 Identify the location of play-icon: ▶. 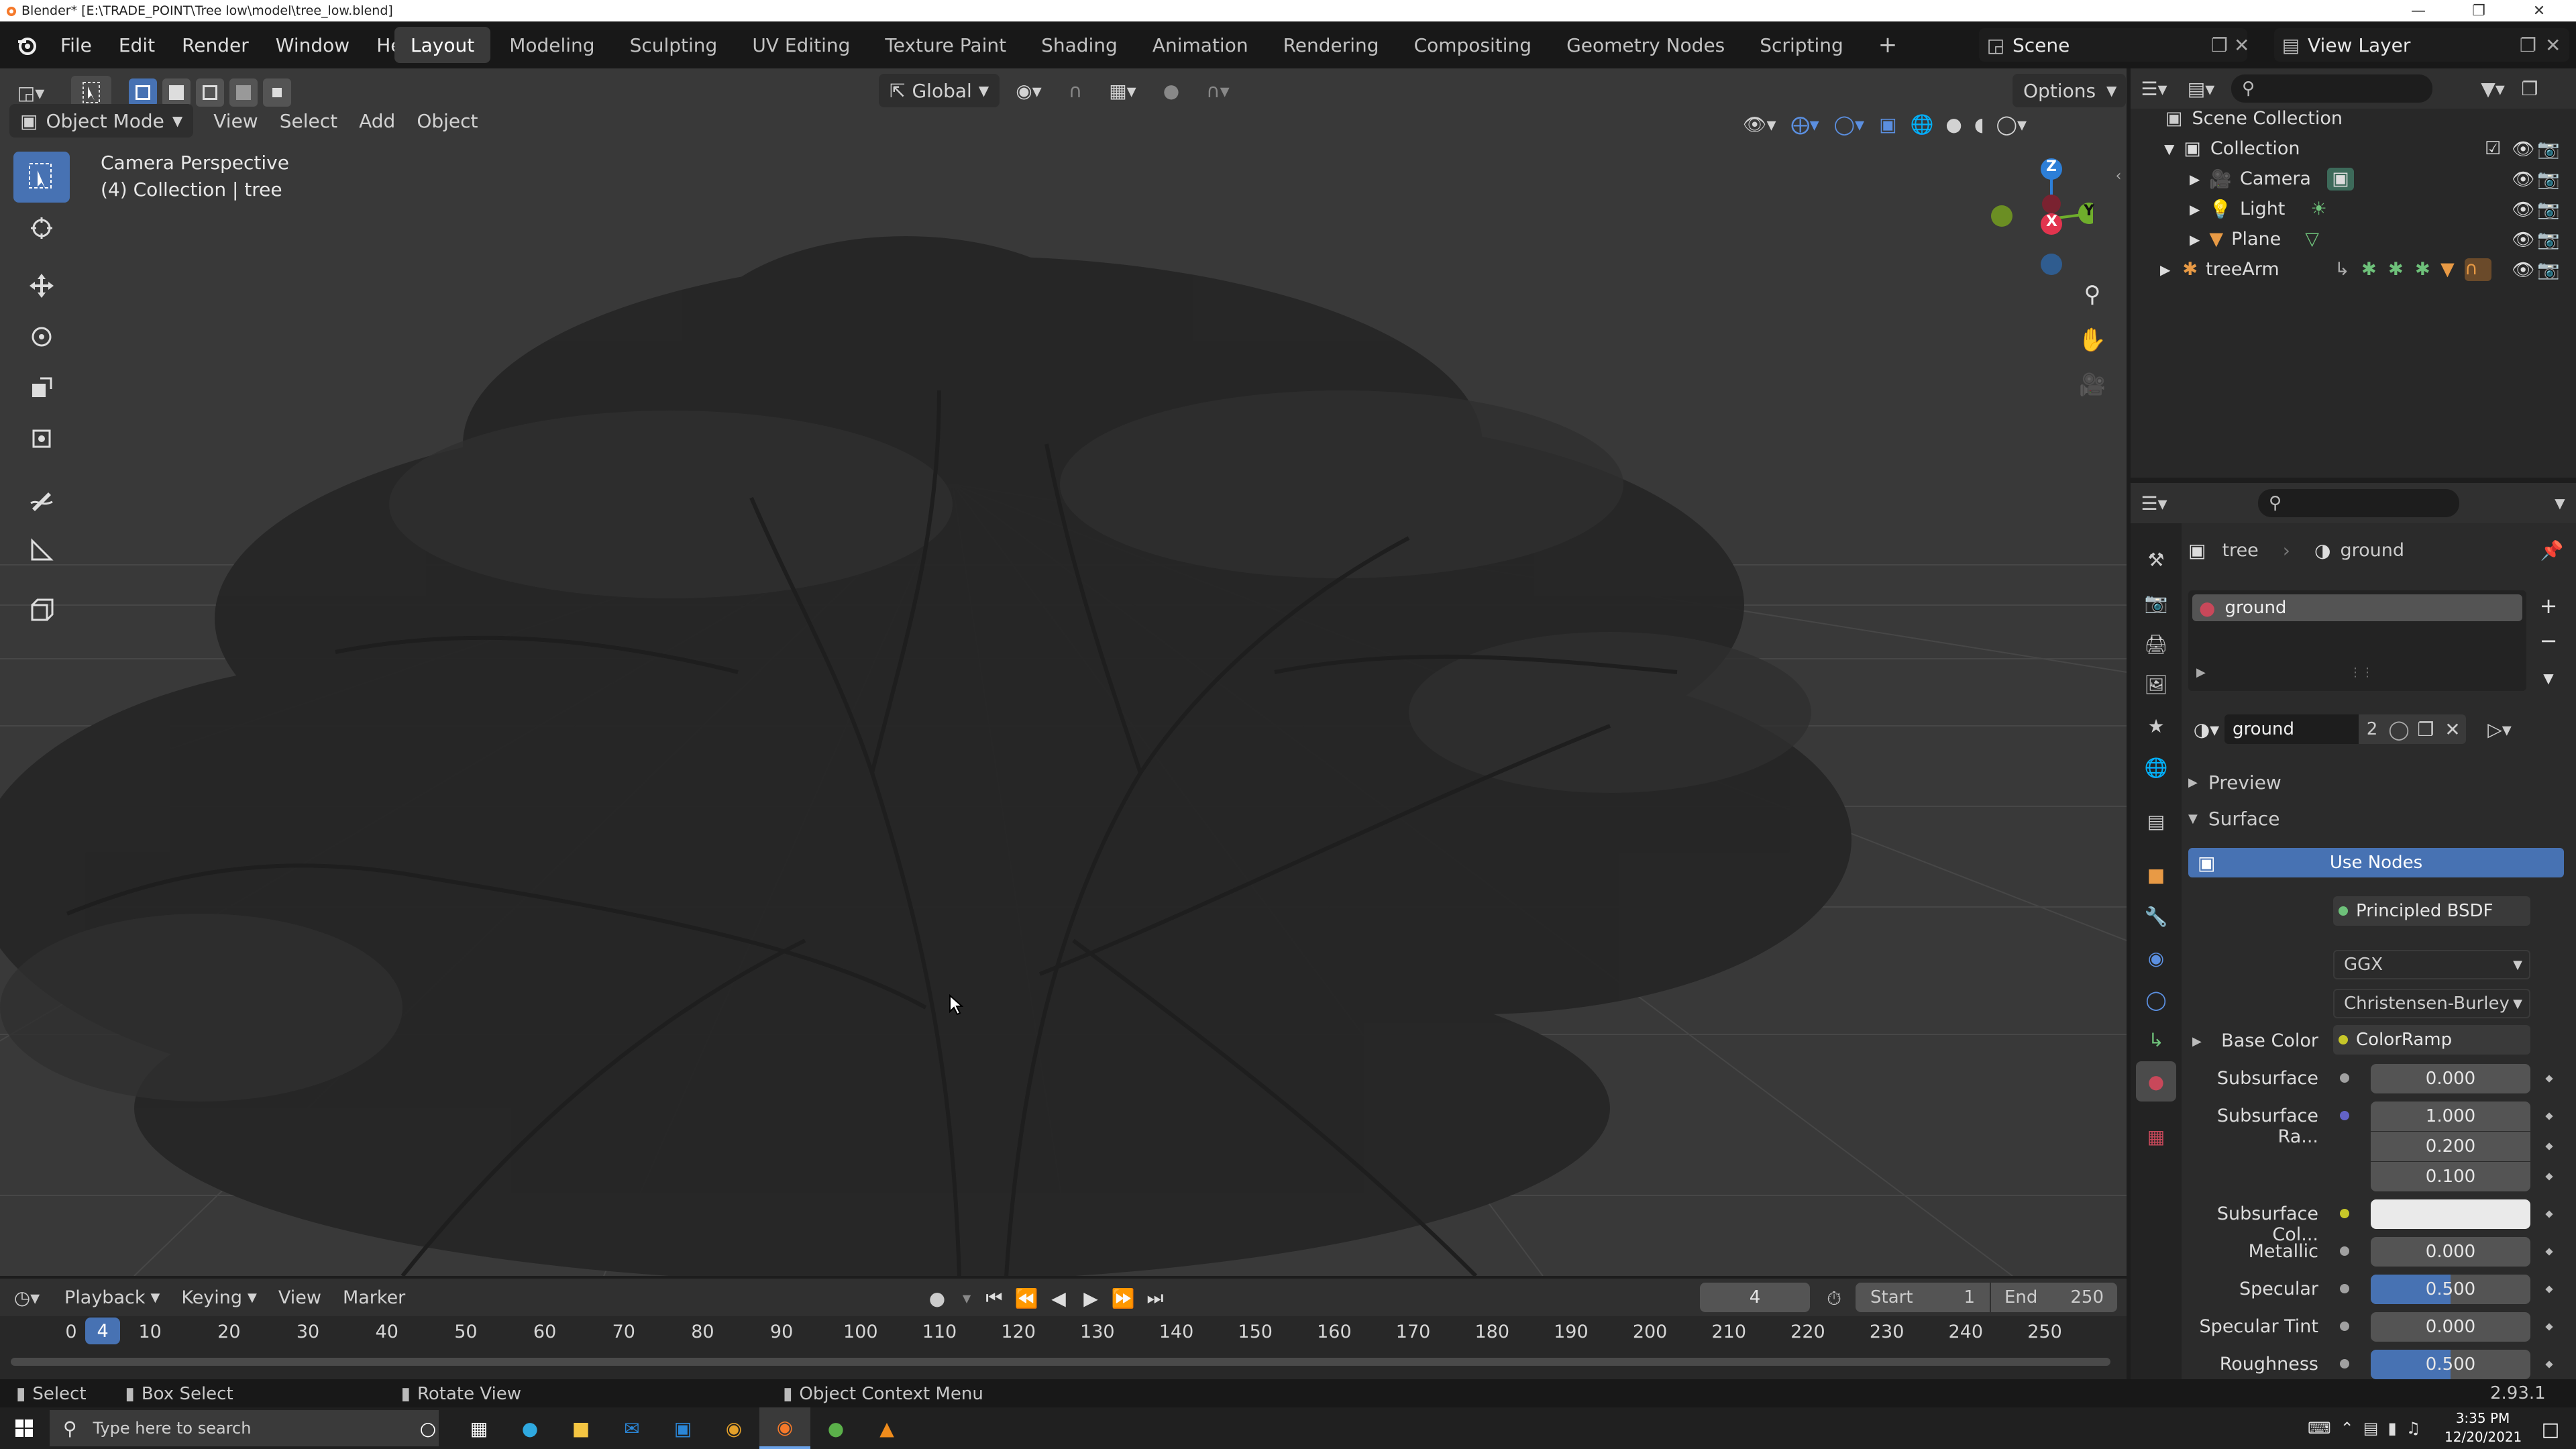
(1091, 1298).